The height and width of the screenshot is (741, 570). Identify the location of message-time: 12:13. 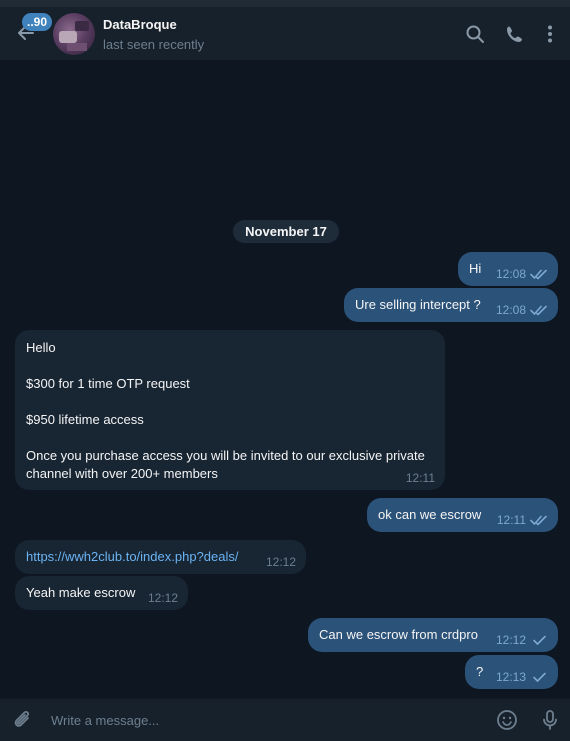
(510, 677).